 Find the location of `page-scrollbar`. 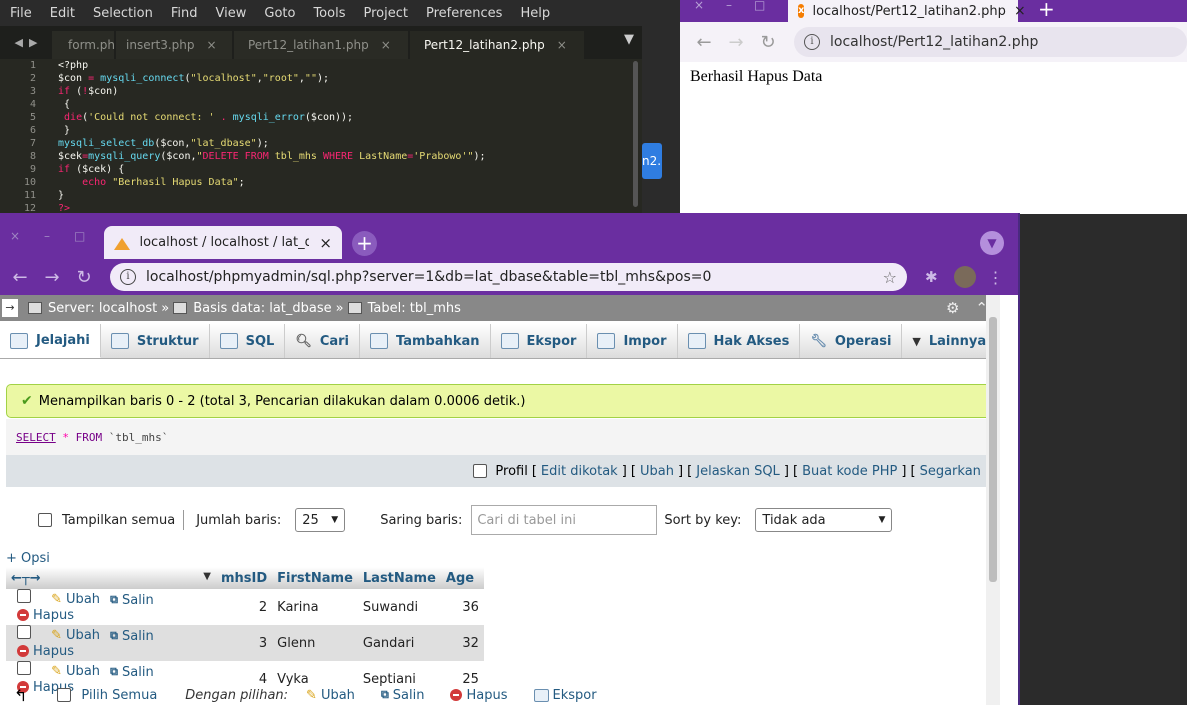

page-scrollbar is located at coordinates (993, 500).